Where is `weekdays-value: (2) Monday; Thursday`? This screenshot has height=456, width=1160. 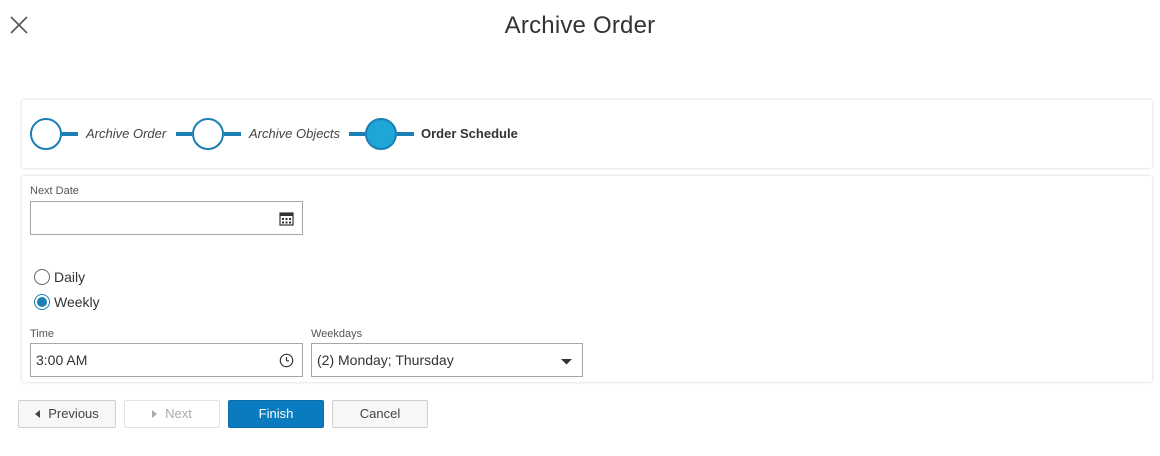 weekdays-value: (2) Monday; Thursday is located at coordinates (385, 360).